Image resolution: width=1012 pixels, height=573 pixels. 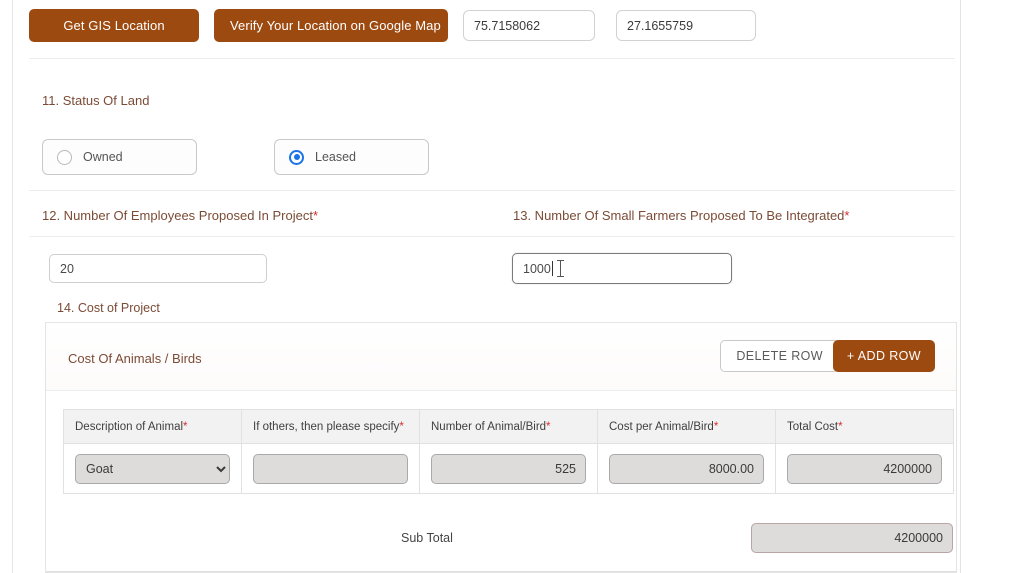 What do you see at coordinates (492, 58) in the screenshot?
I see `divider-after-gis` at bounding box center [492, 58].